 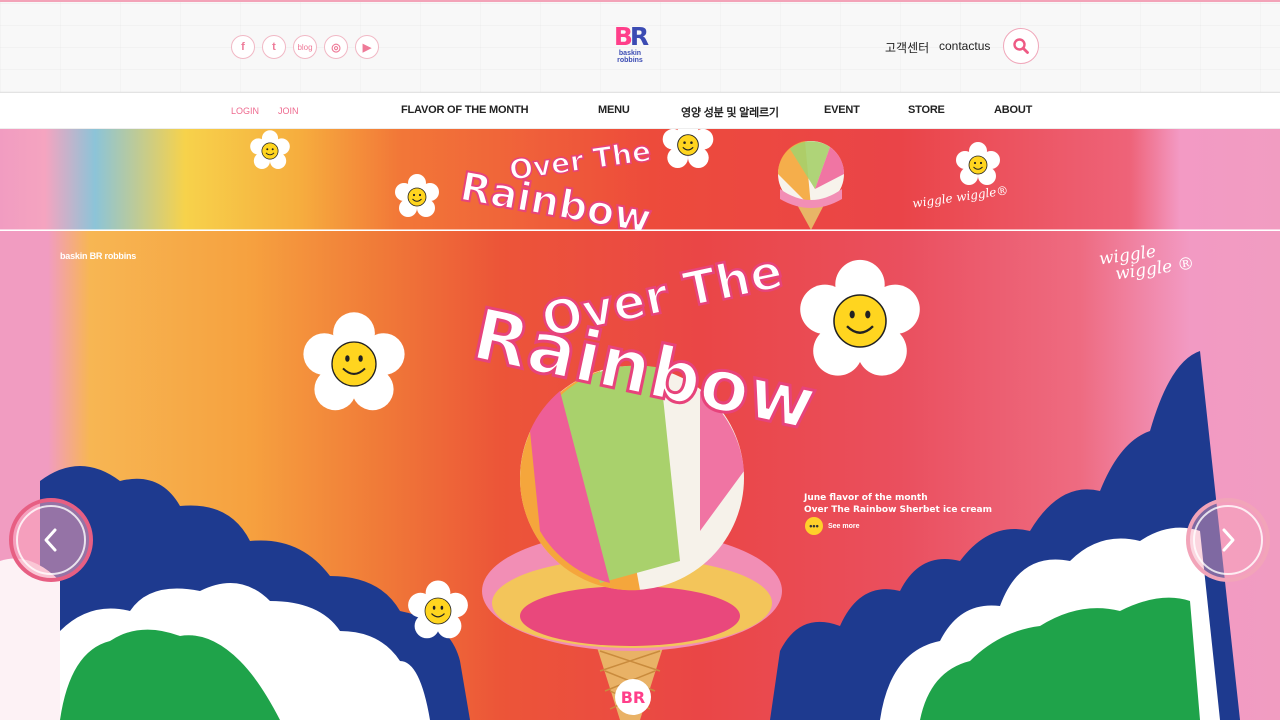 What do you see at coordinates (367, 47) in the screenshot?
I see `youtube-icon: ▶` at bounding box center [367, 47].